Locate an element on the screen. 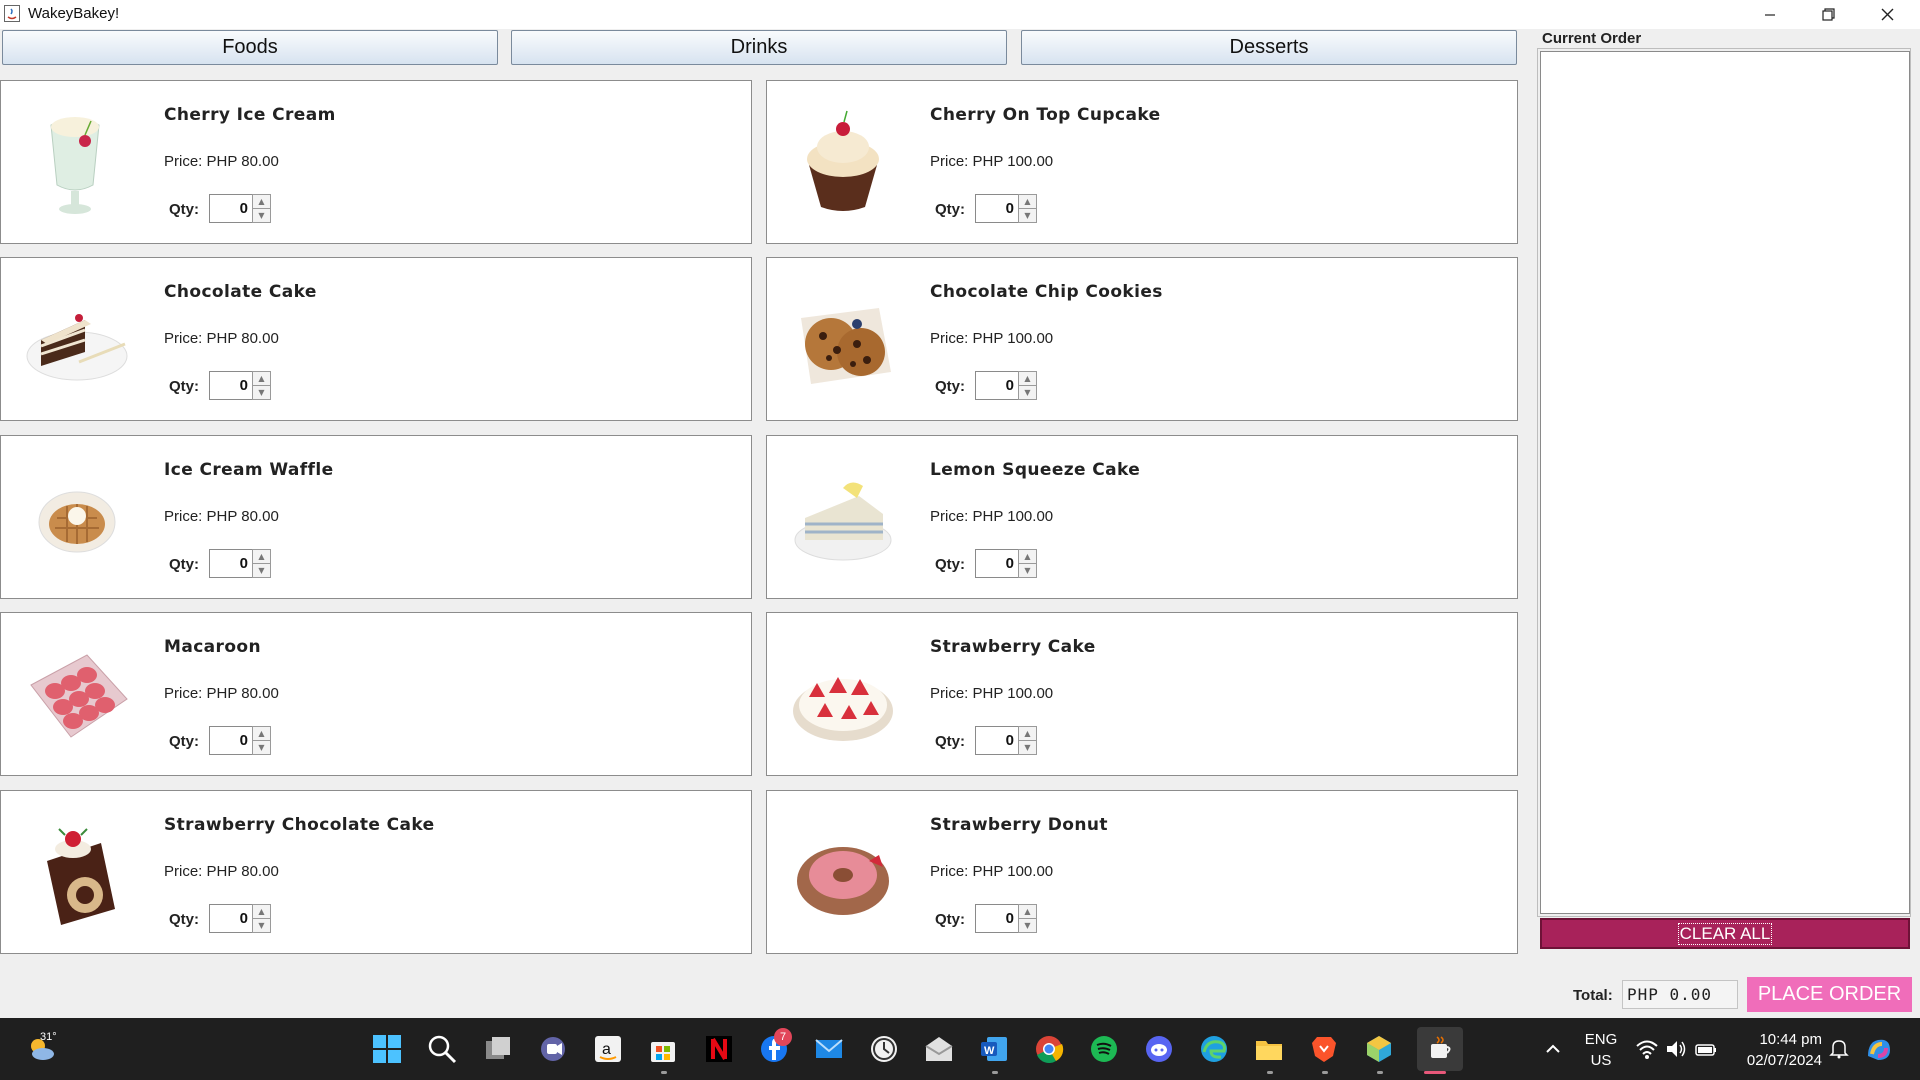  restore-button is located at coordinates (1828, 14).